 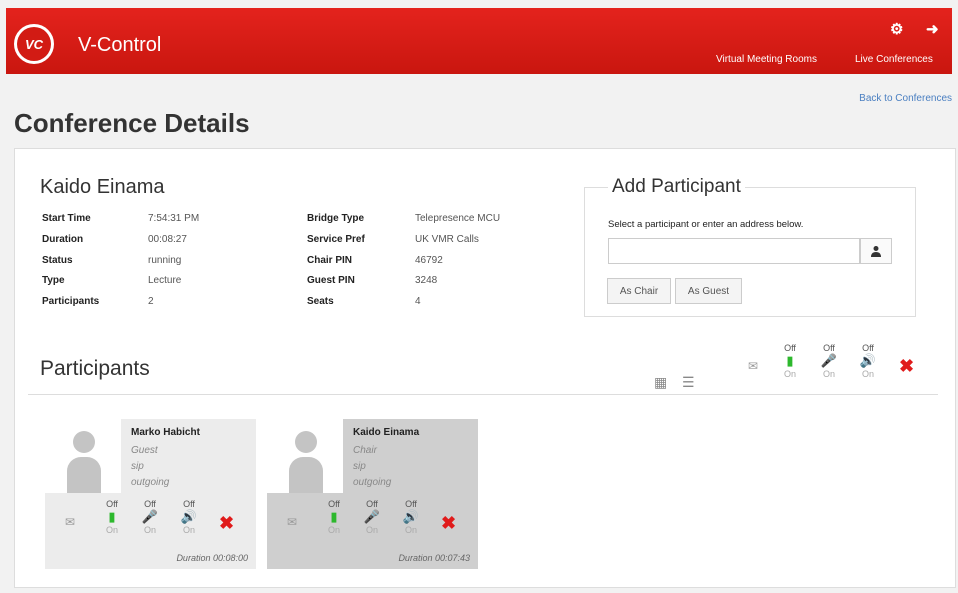 What do you see at coordinates (365, 450) in the screenshot?
I see `participant-role: Chair` at bounding box center [365, 450].